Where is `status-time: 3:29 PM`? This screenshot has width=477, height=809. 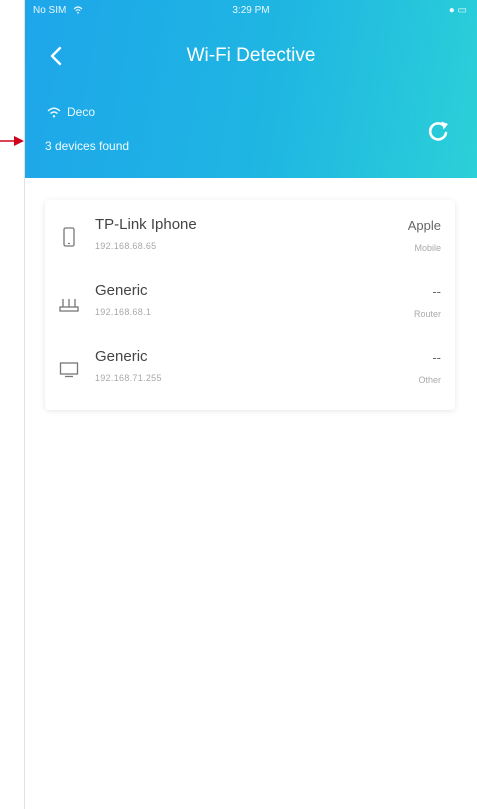
status-time: 3:29 PM is located at coordinates (251, 10).